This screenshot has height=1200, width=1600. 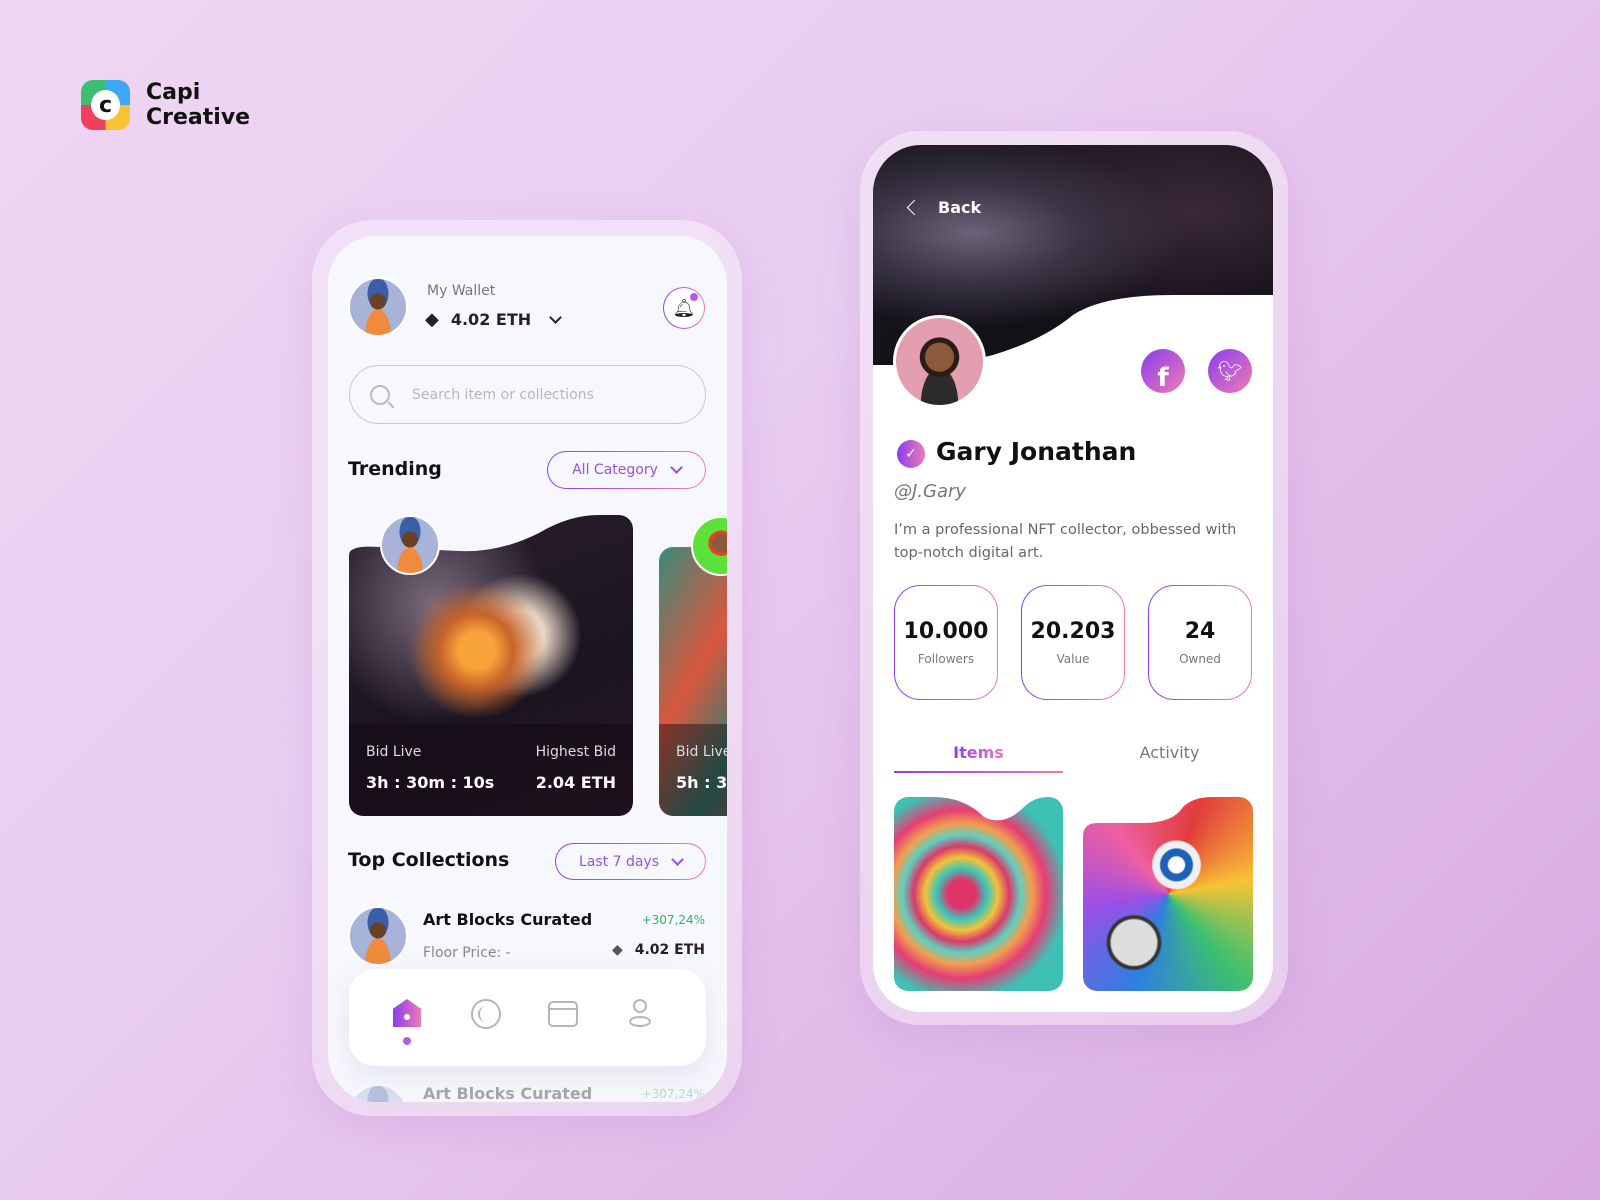 I want to click on highest-bid-label: Highest Bid, so click(x=575, y=752).